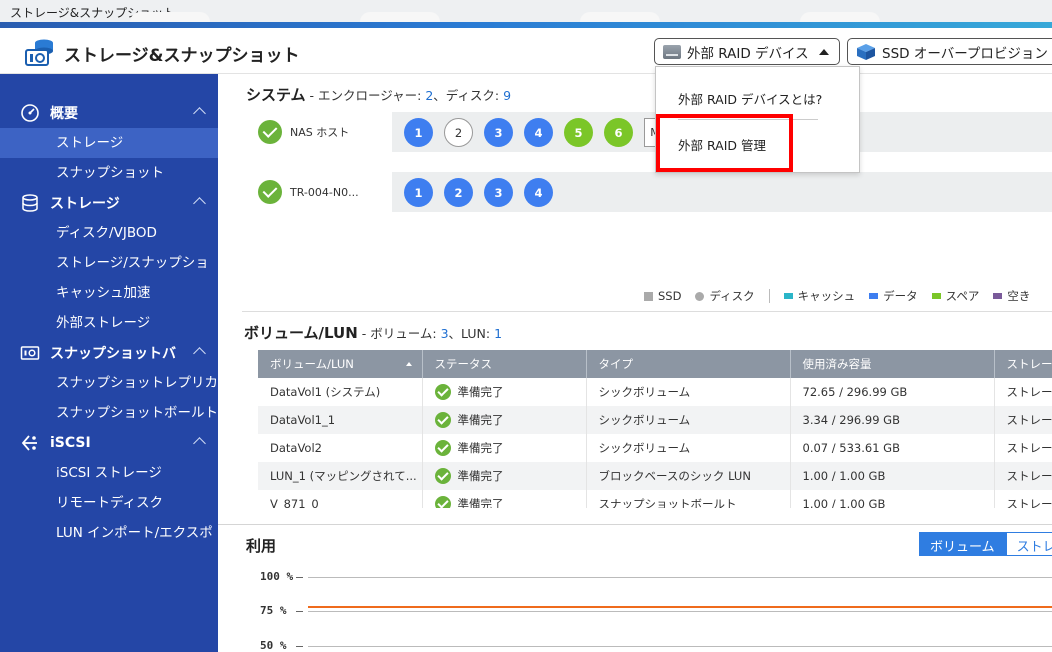  Describe the element at coordinates (672, 51) in the screenshot. I see `hard-drive-icon` at that location.